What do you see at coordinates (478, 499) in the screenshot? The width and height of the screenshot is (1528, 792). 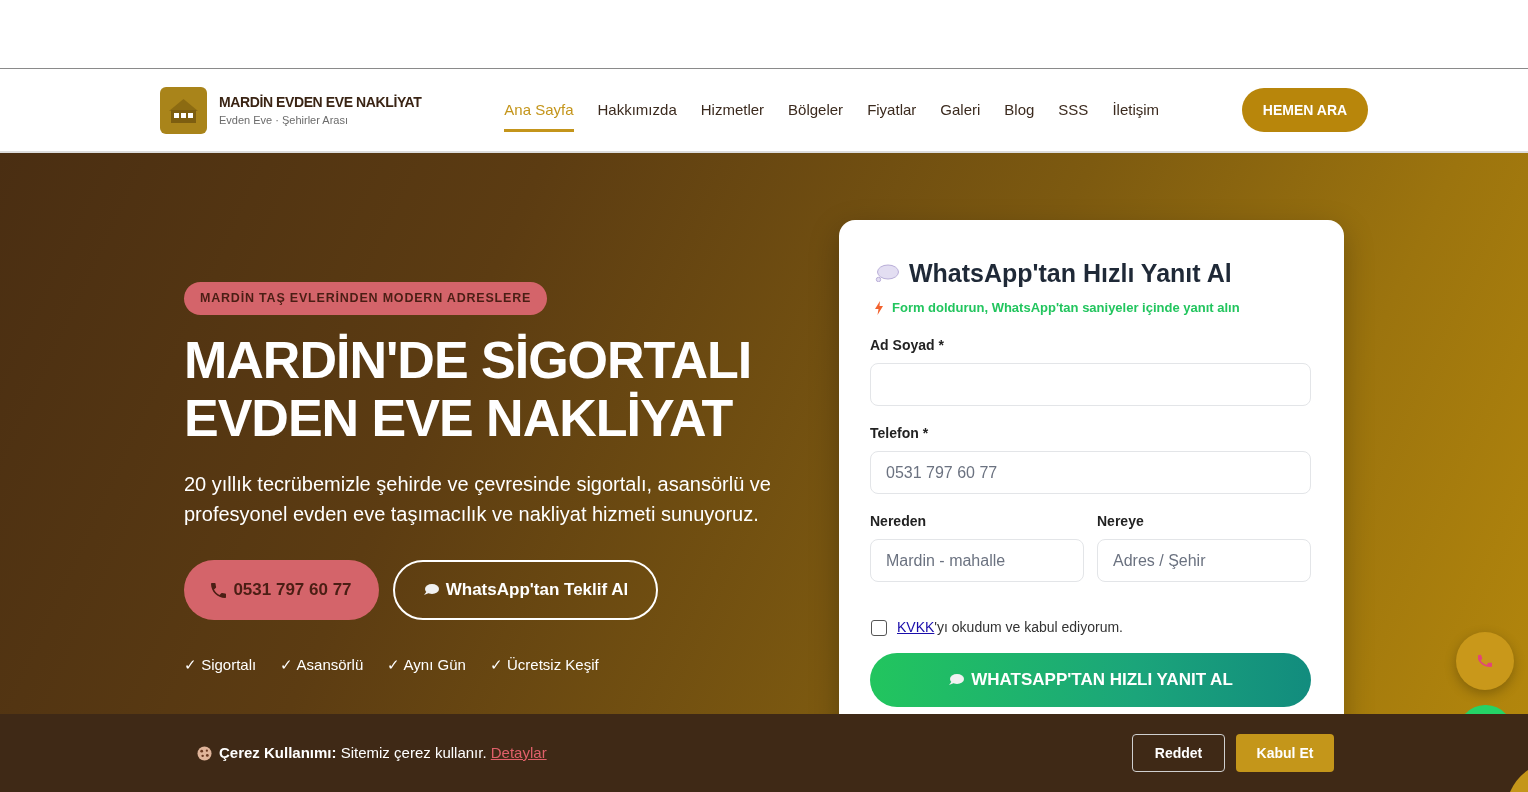 I see `hero-description: 20 yıllık tecrübemizle şehirde ve çevresinde sigortalı, asansörlü ve profesyonel evden eve taşımacılık ve nakliyat hizmeti sunuyoruz.` at bounding box center [478, 499].